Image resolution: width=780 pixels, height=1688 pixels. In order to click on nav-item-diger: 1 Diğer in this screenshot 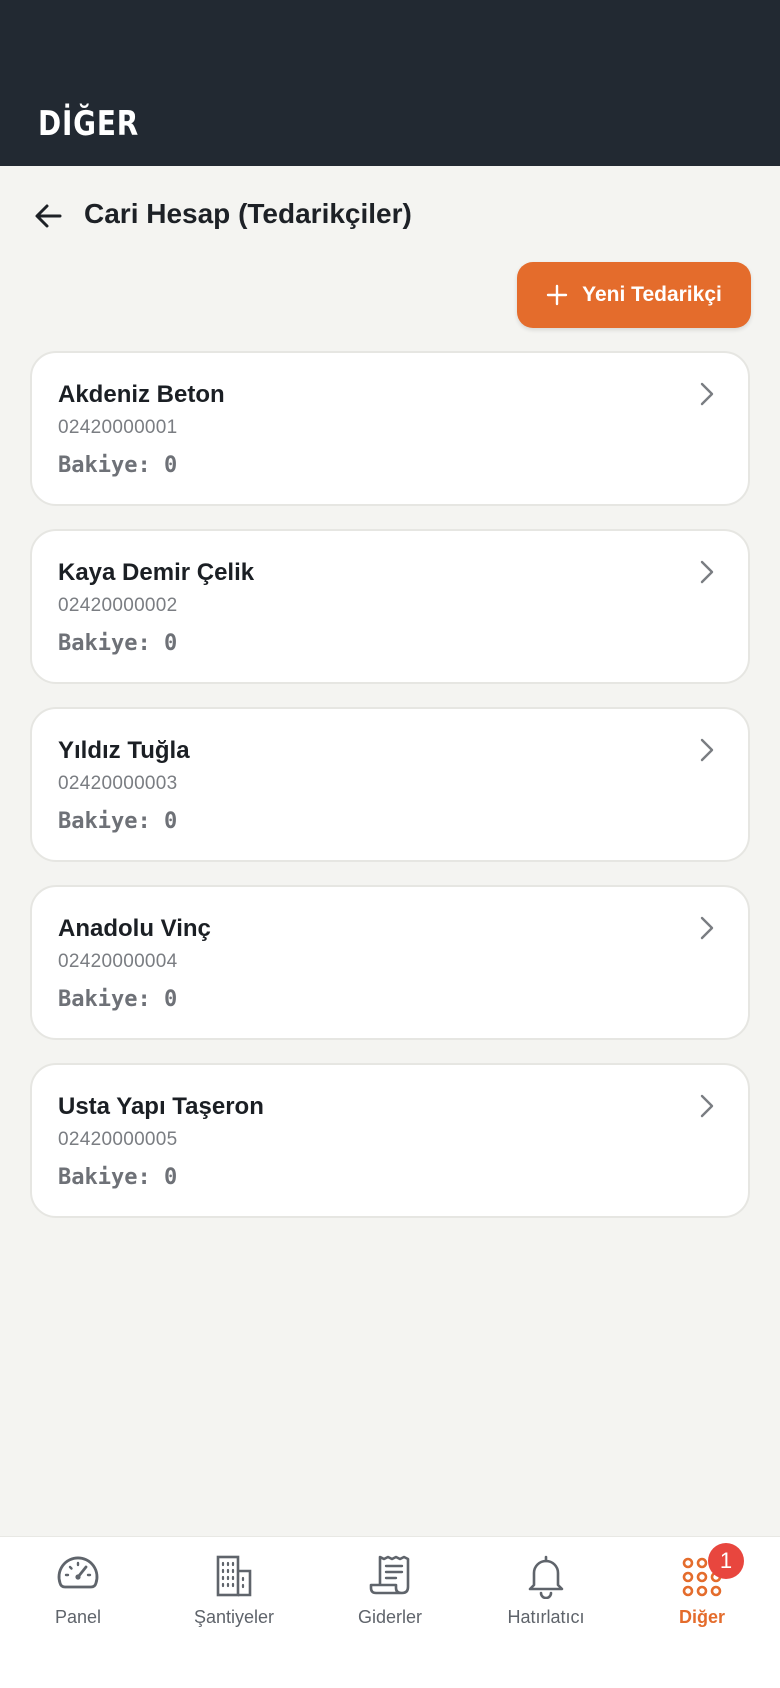, I will do `click(702, 1592)`.